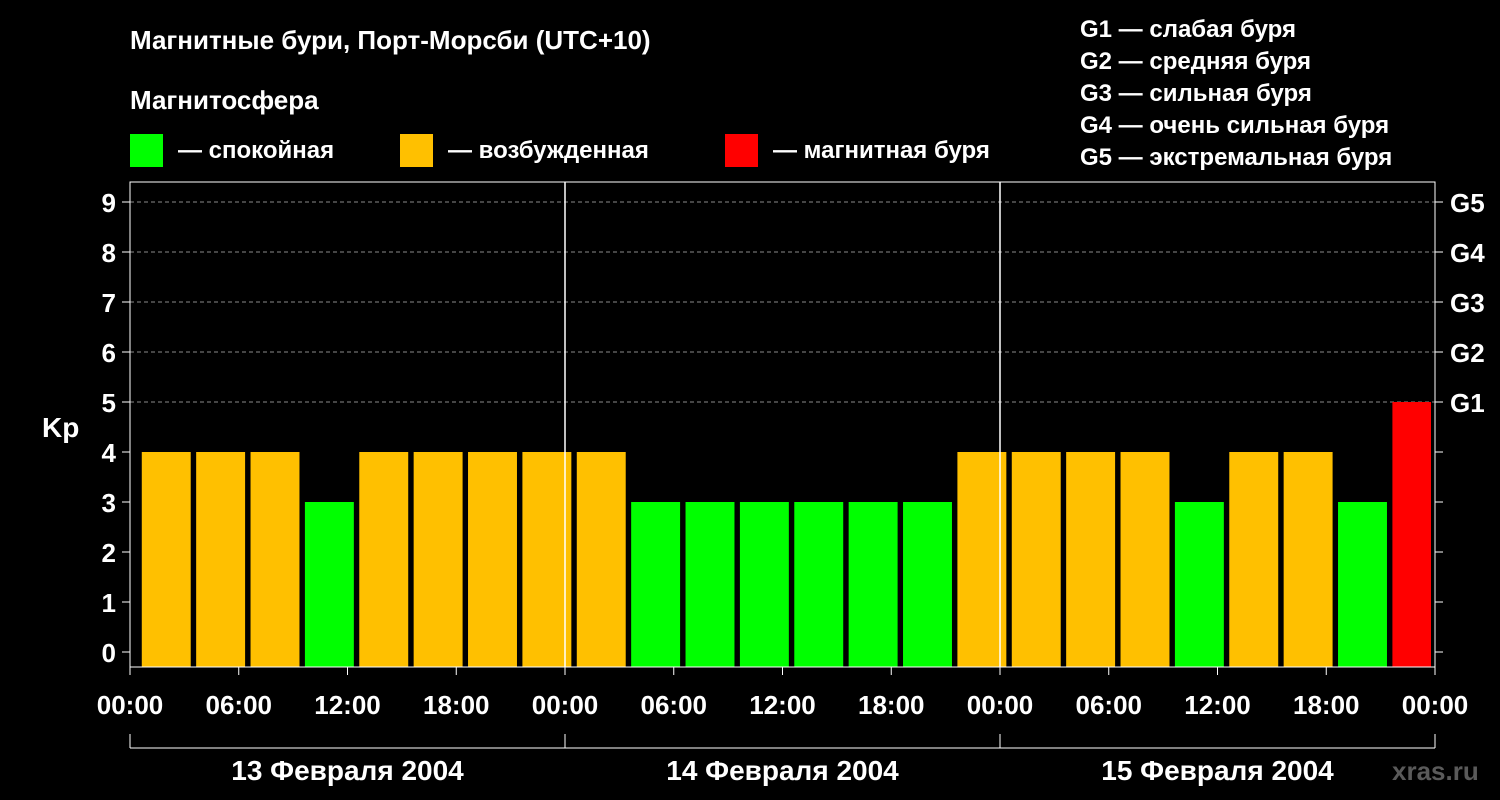 The image size is (1500, 800). I want to click on y-tick-label-0: 0, so click(109, 653).